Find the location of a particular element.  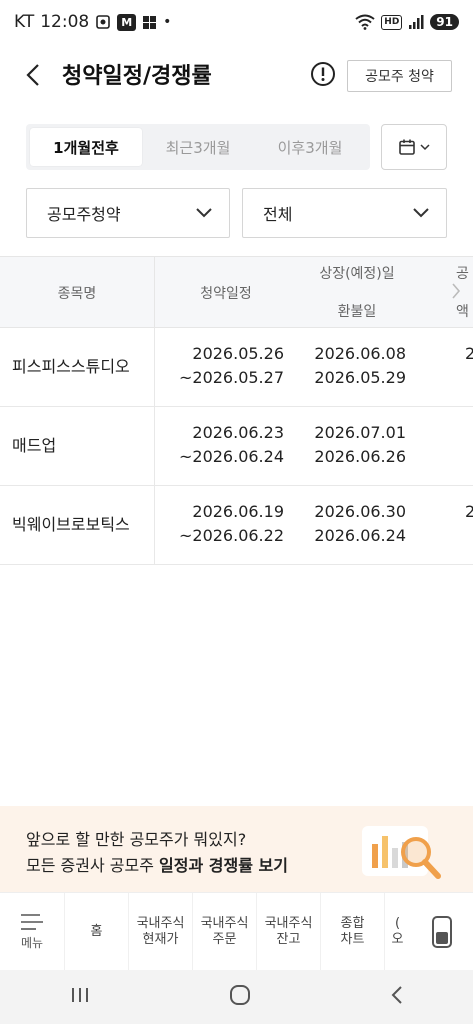

row-name: 피스피스스튜디오 is located at coordinates (77, 367).